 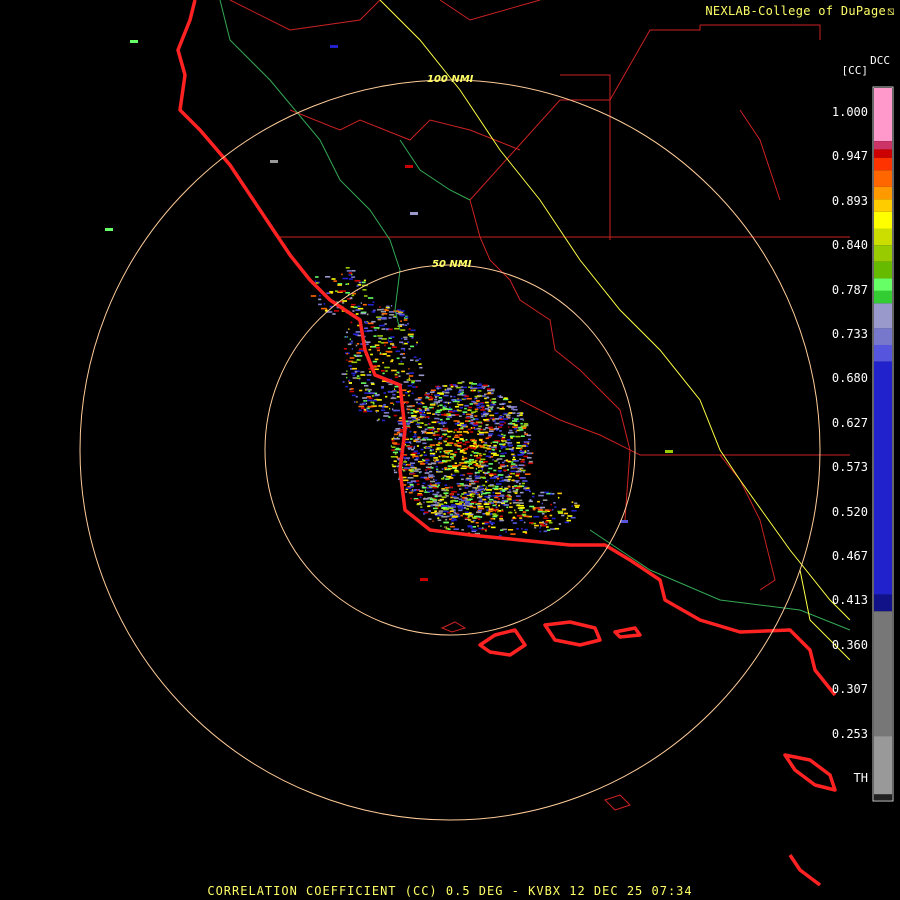 I want to click on color-scale-label: 0.680, so click(x=849, y=378).